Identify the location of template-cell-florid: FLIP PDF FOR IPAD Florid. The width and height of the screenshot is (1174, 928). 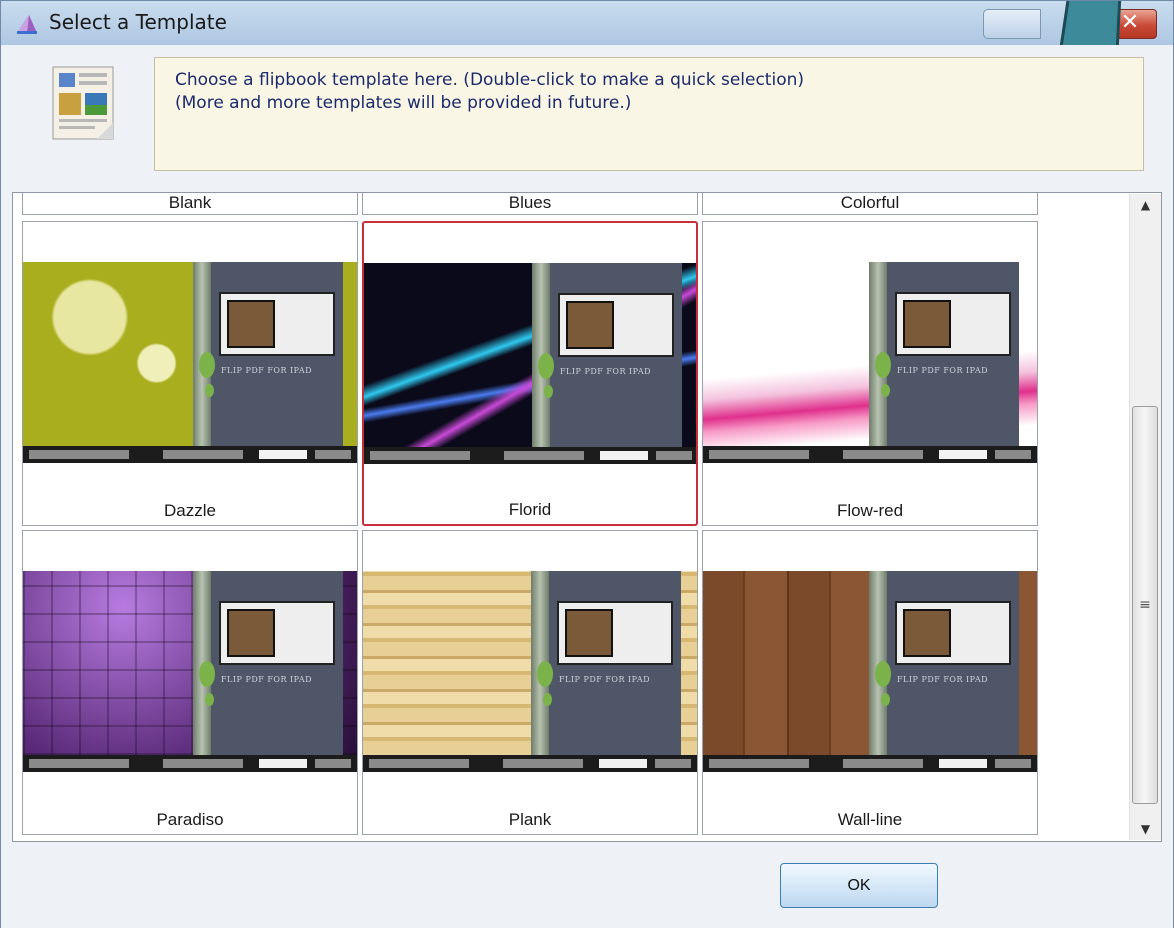
(530, 373).